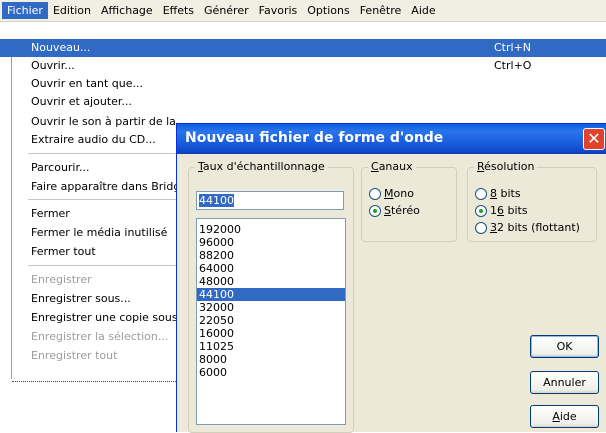  Describe the element at coordinates (94, 381) in the screenshot. I see `menu-bottom-edge` at that location.